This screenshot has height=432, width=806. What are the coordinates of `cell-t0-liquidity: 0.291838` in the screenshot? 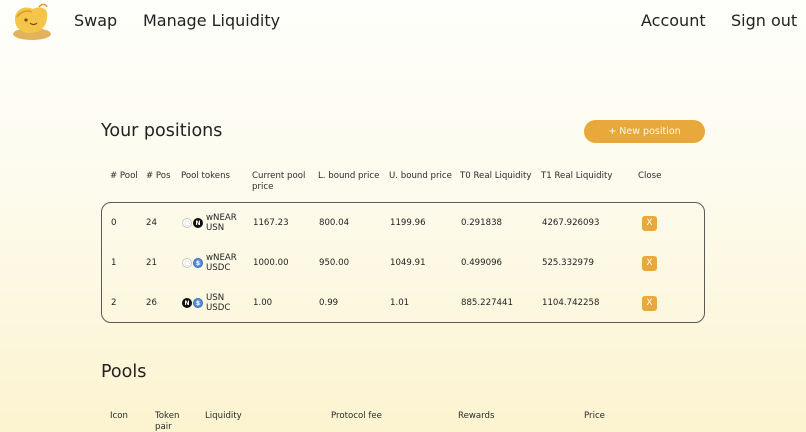 It's located at (482, 223).